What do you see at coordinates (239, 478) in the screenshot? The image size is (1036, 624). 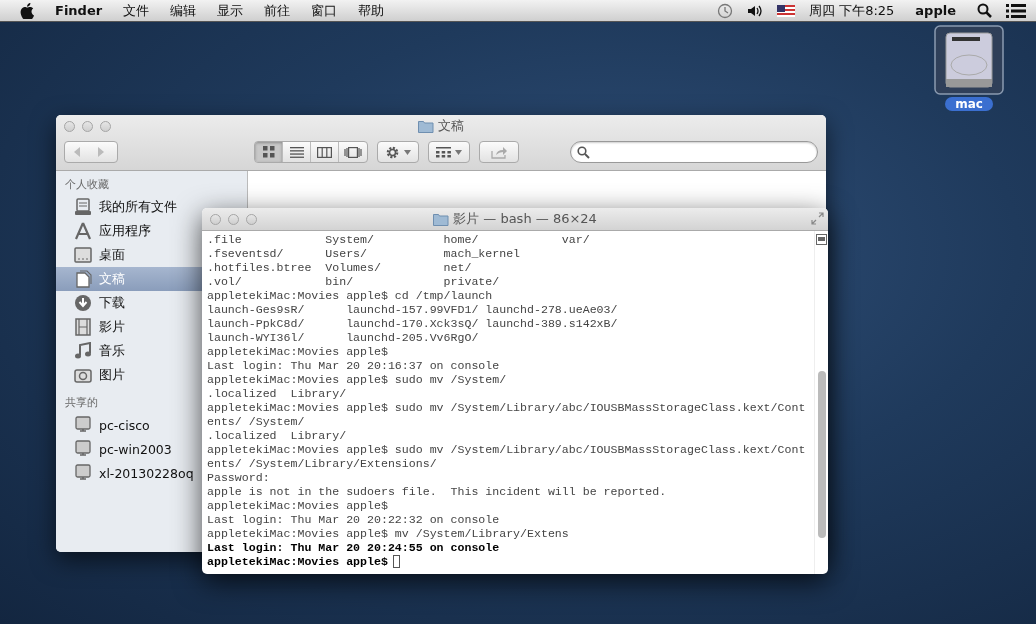 I see `terminal-line: Password:` at bounding box center [239, 478].